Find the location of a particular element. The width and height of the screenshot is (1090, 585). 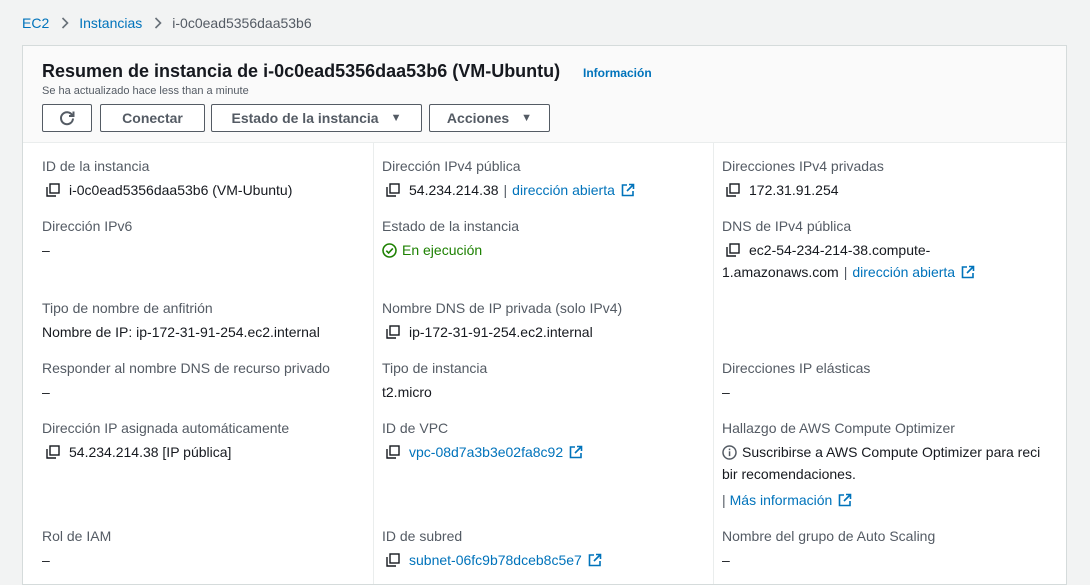

connect-button-label: Conectar is located at coordinates (152, 118).